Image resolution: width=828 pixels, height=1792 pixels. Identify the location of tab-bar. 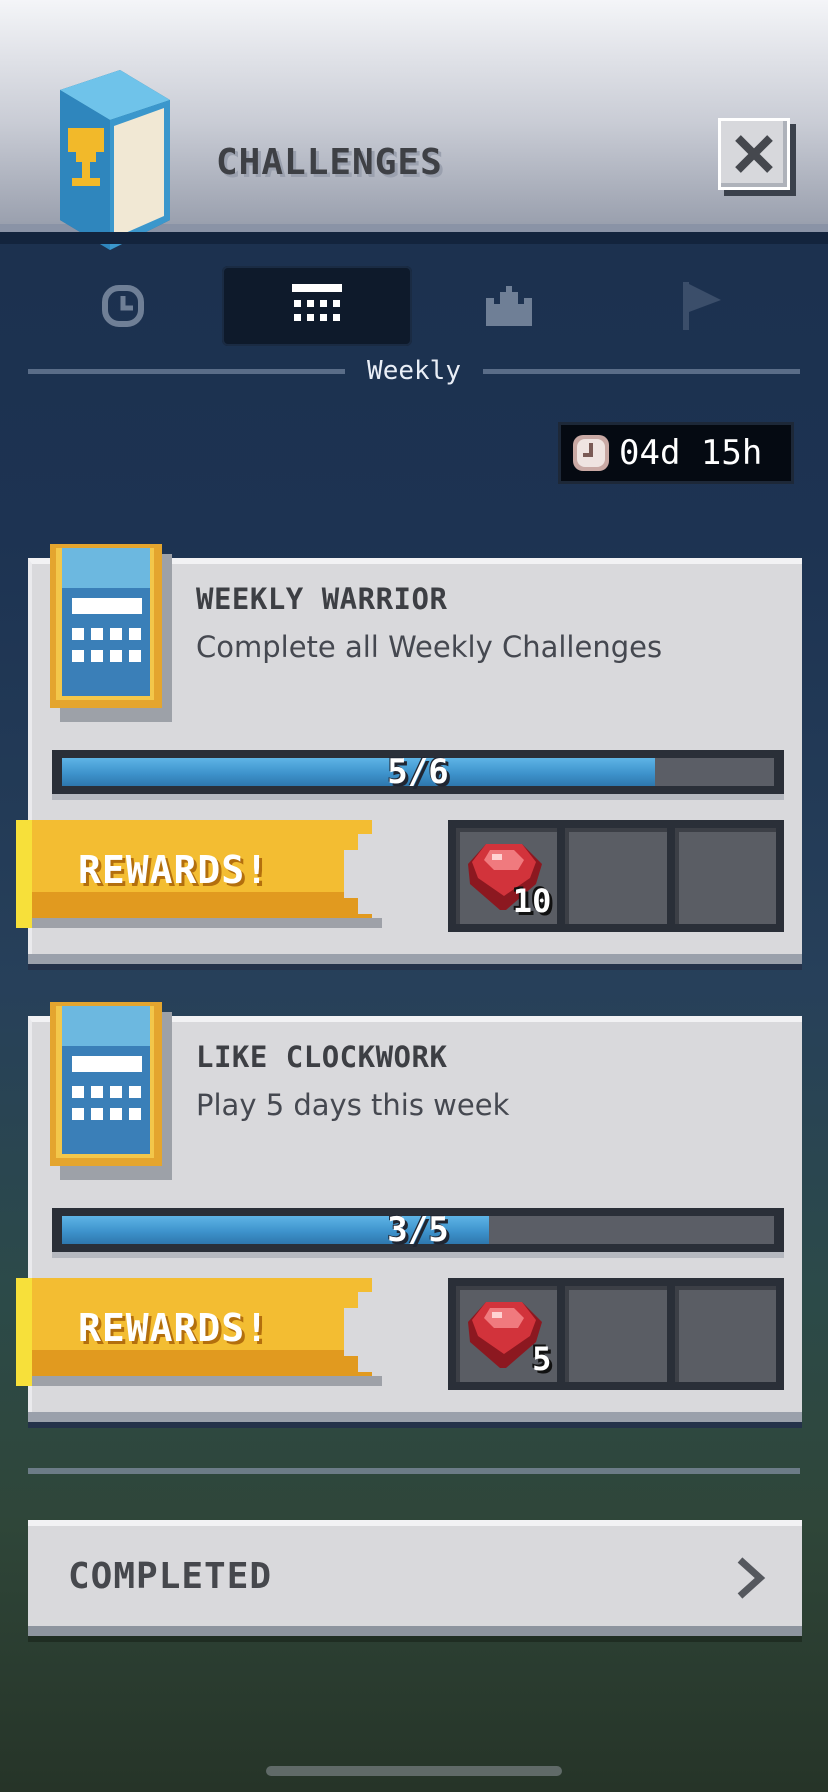
(414, 306).